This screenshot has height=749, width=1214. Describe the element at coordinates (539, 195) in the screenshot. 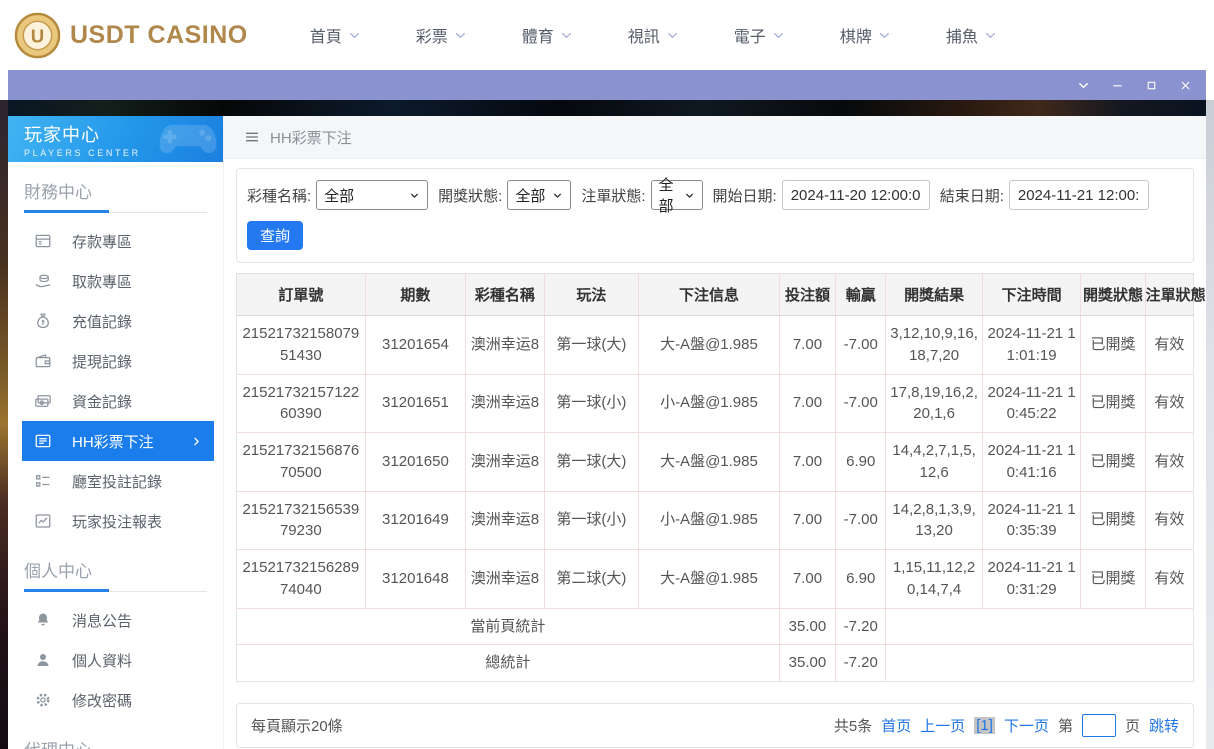

I see `draw-status-select: 全部` at that location.